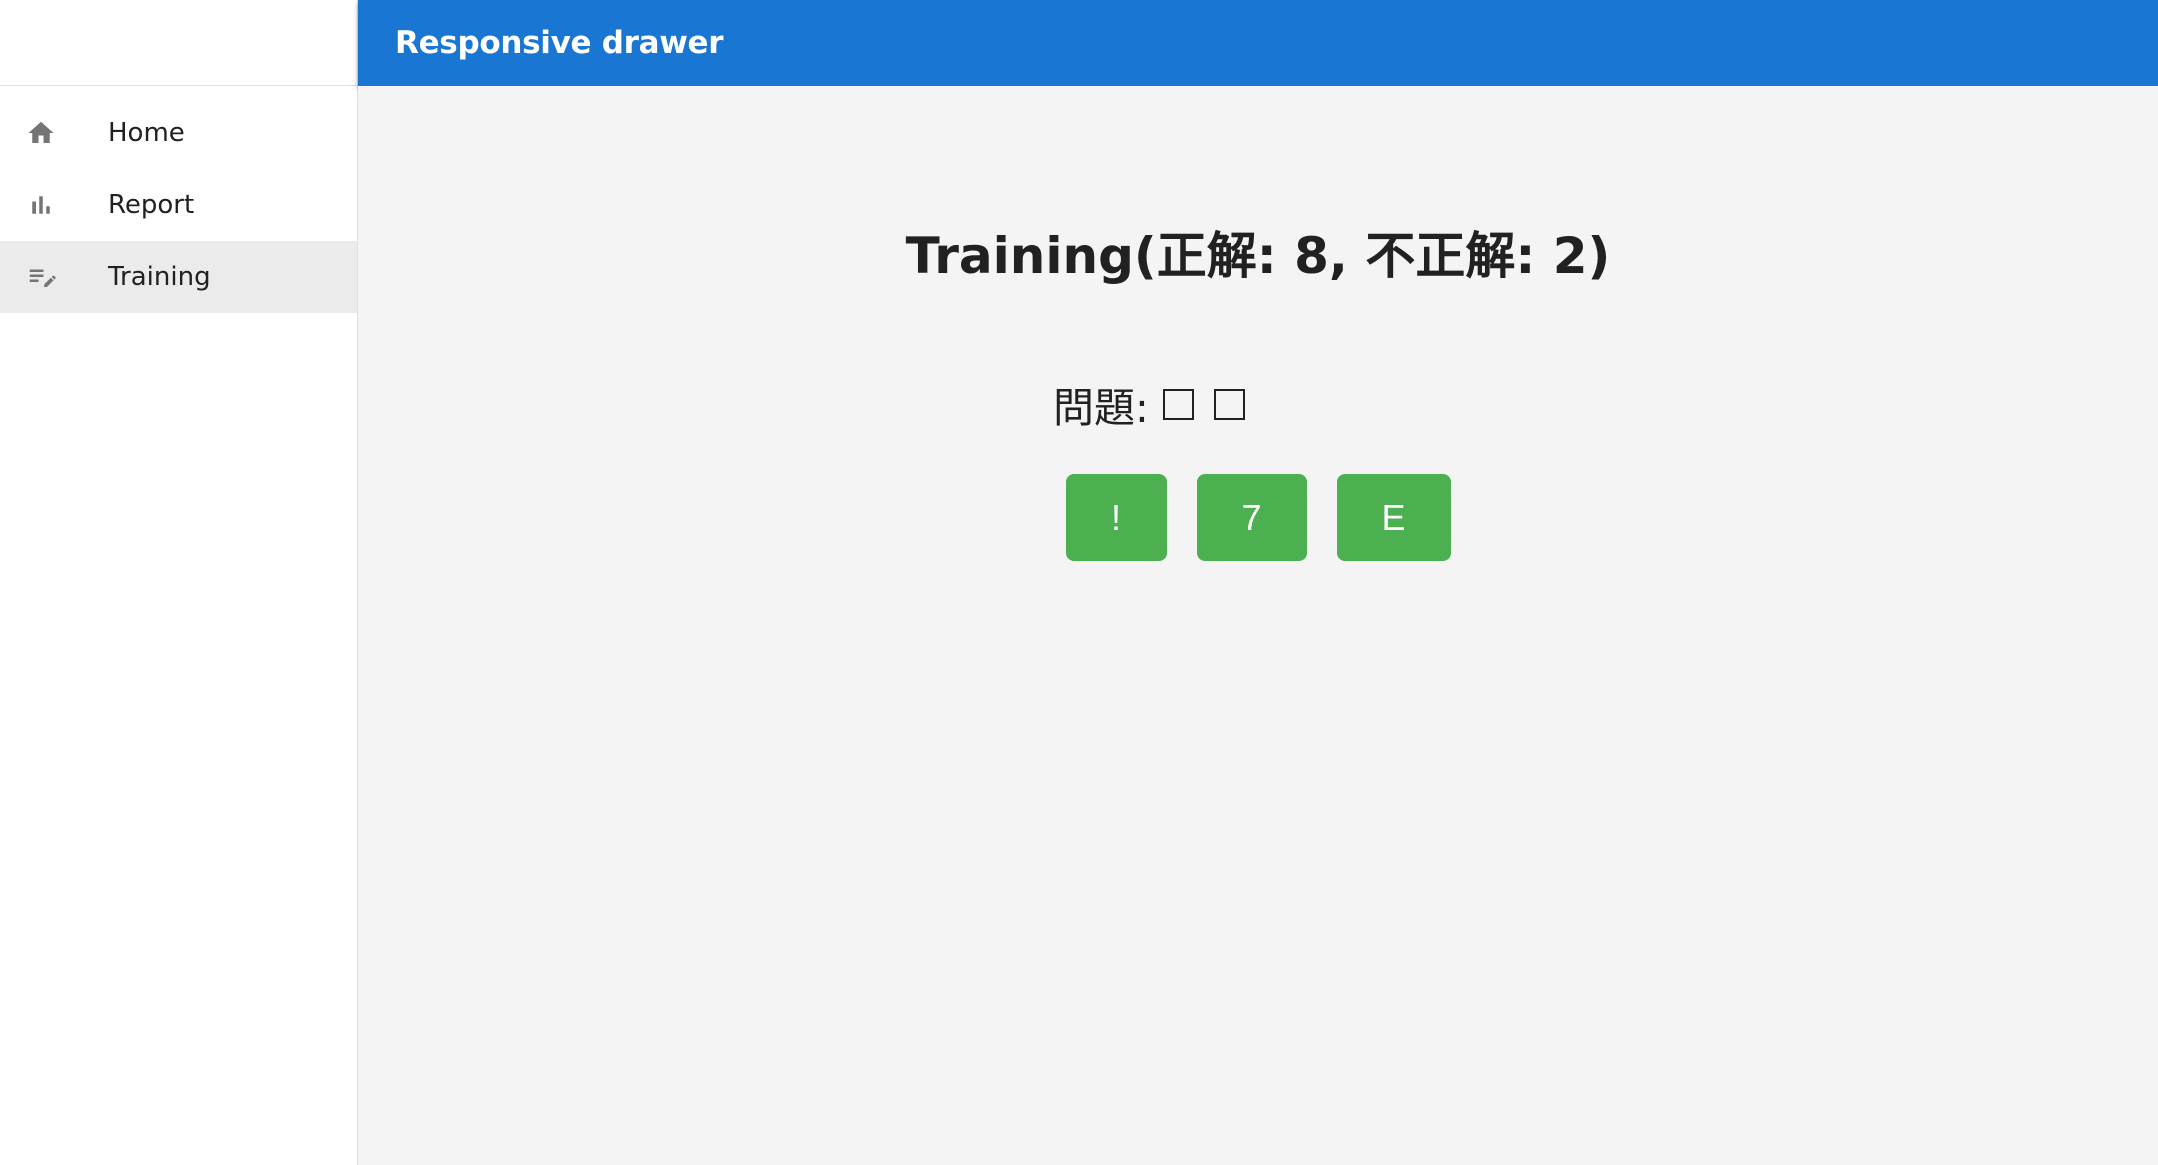 This screenshot has width=2158, height=1165. What do you see at coordinates (1258, 43) in the screenshot?
I see `app-bar: Responsive drawer` at bounding box center [1258, 43].